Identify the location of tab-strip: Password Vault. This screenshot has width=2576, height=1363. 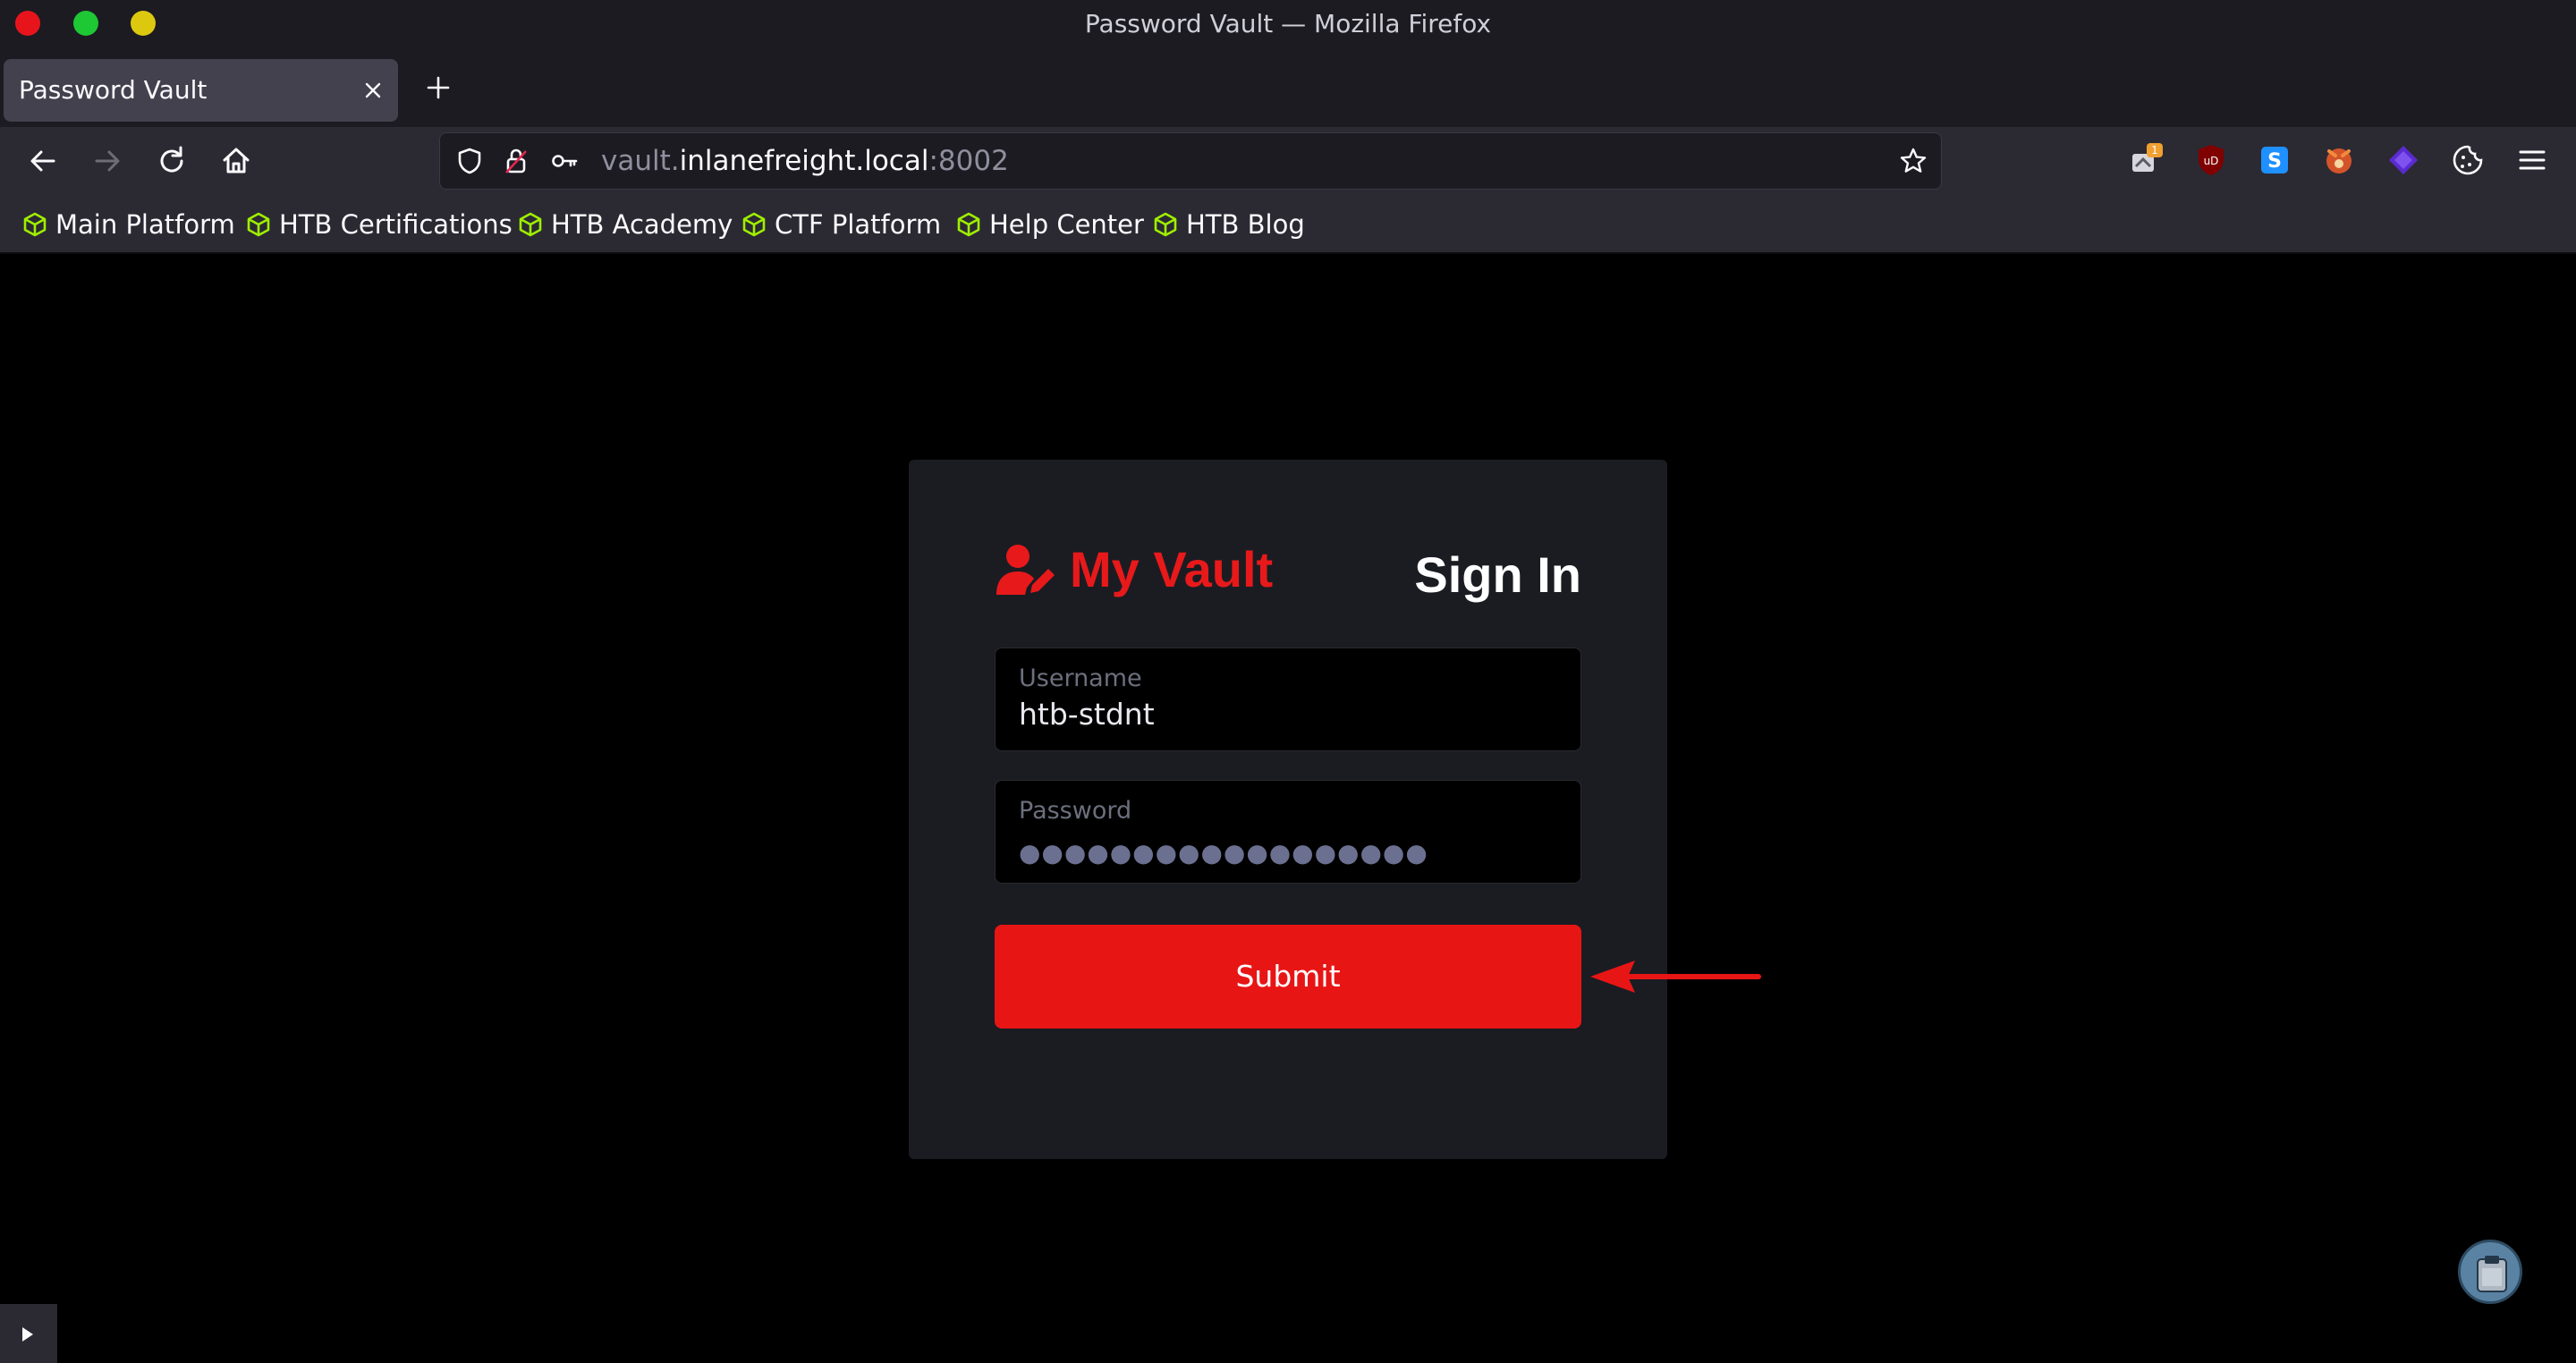
(1288, 88).